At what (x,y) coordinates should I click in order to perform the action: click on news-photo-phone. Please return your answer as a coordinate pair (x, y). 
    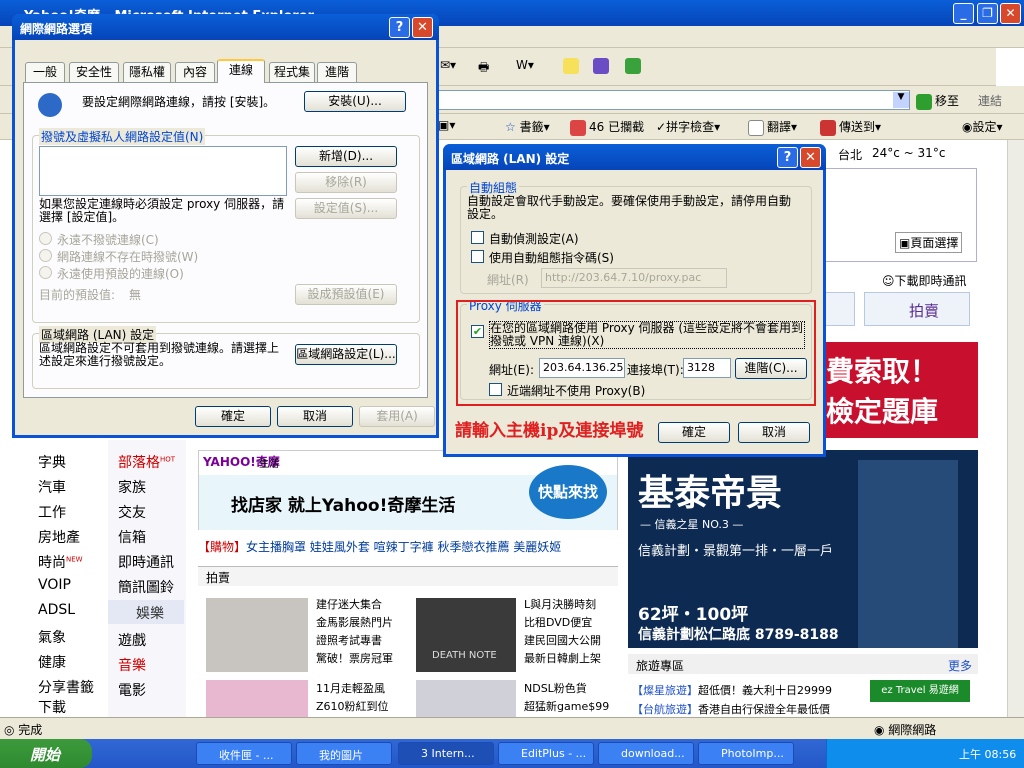
    Looking at the image, I should click on (257, 698).